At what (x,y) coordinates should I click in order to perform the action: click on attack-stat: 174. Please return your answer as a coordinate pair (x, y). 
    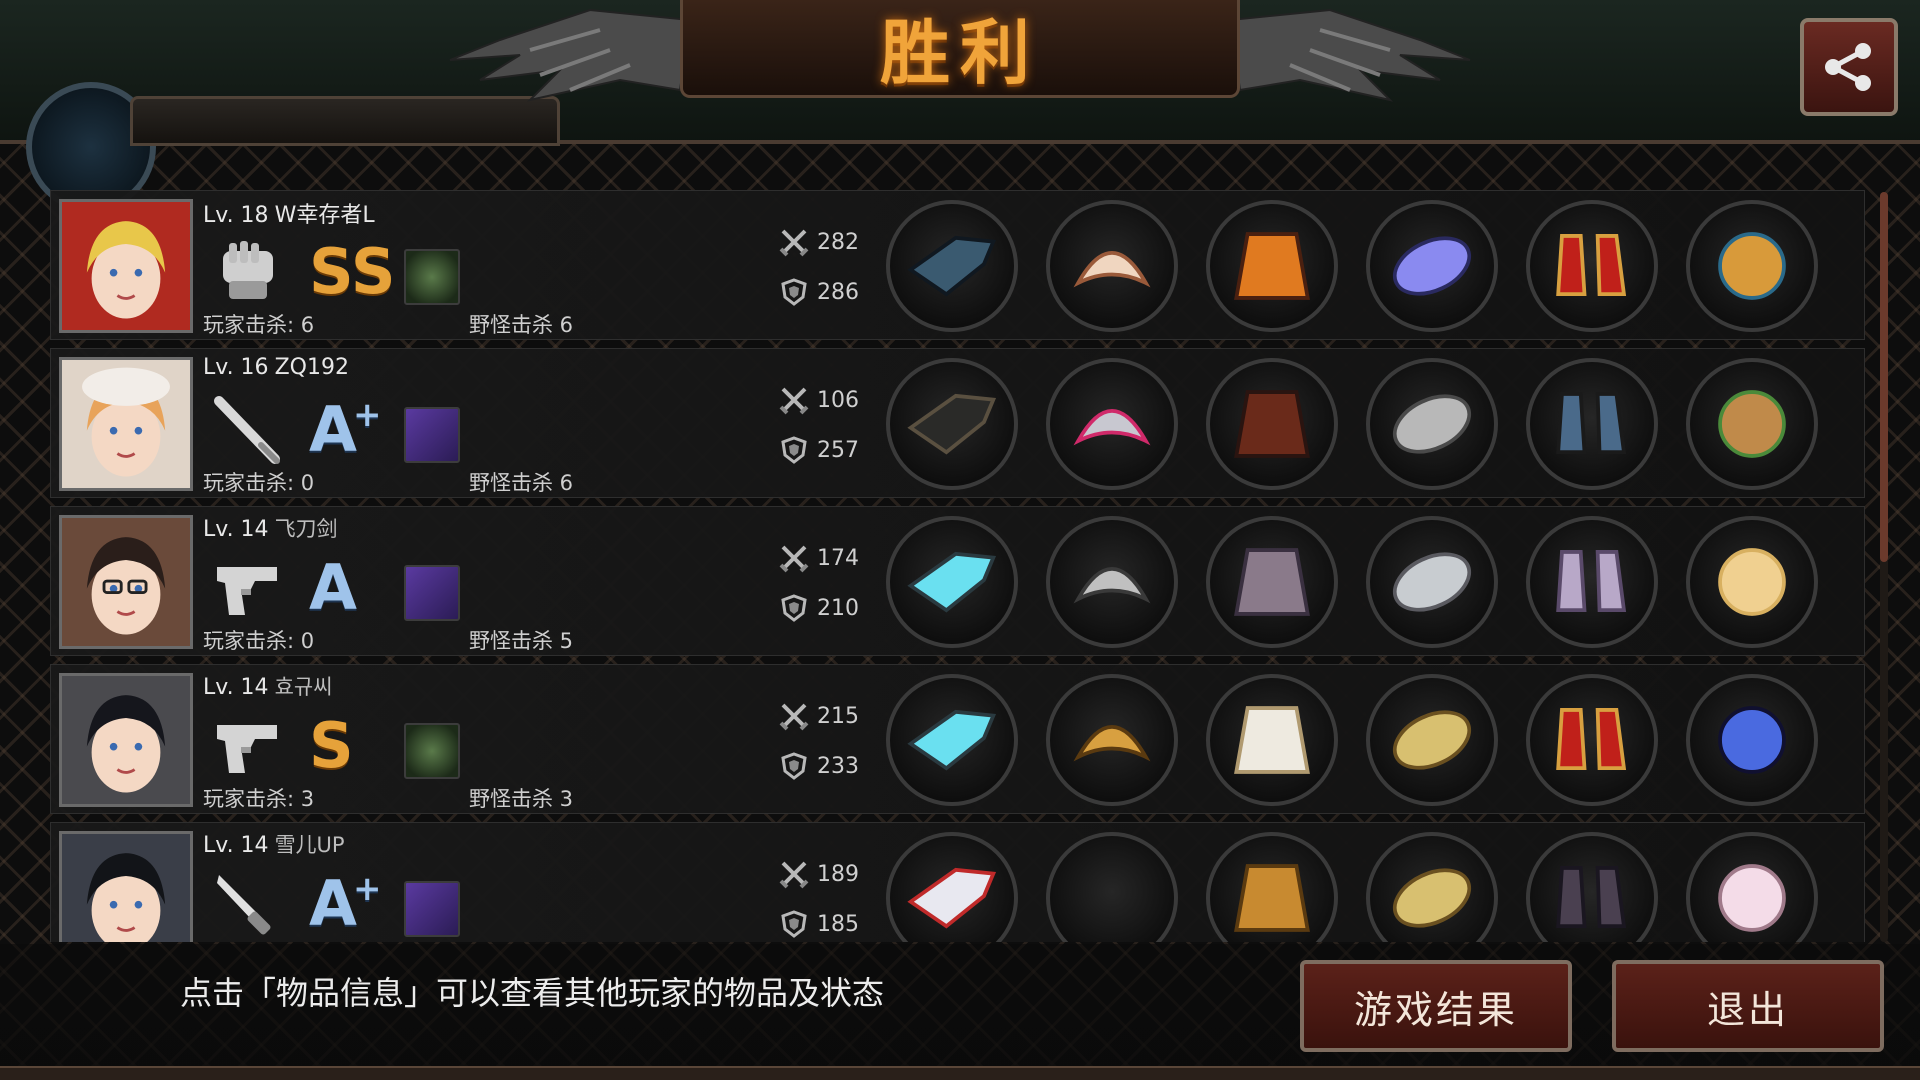
    Looking at the image, I should click on (819, 558).